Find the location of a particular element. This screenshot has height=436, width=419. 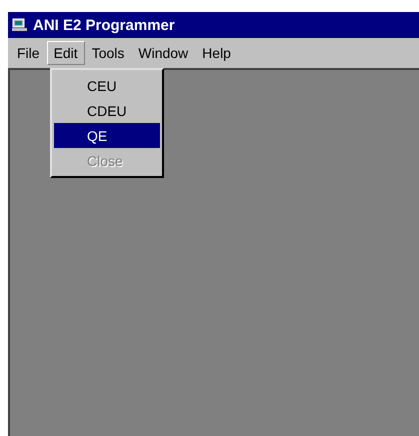

menu-item: Window is located at coordinates (163, 53).